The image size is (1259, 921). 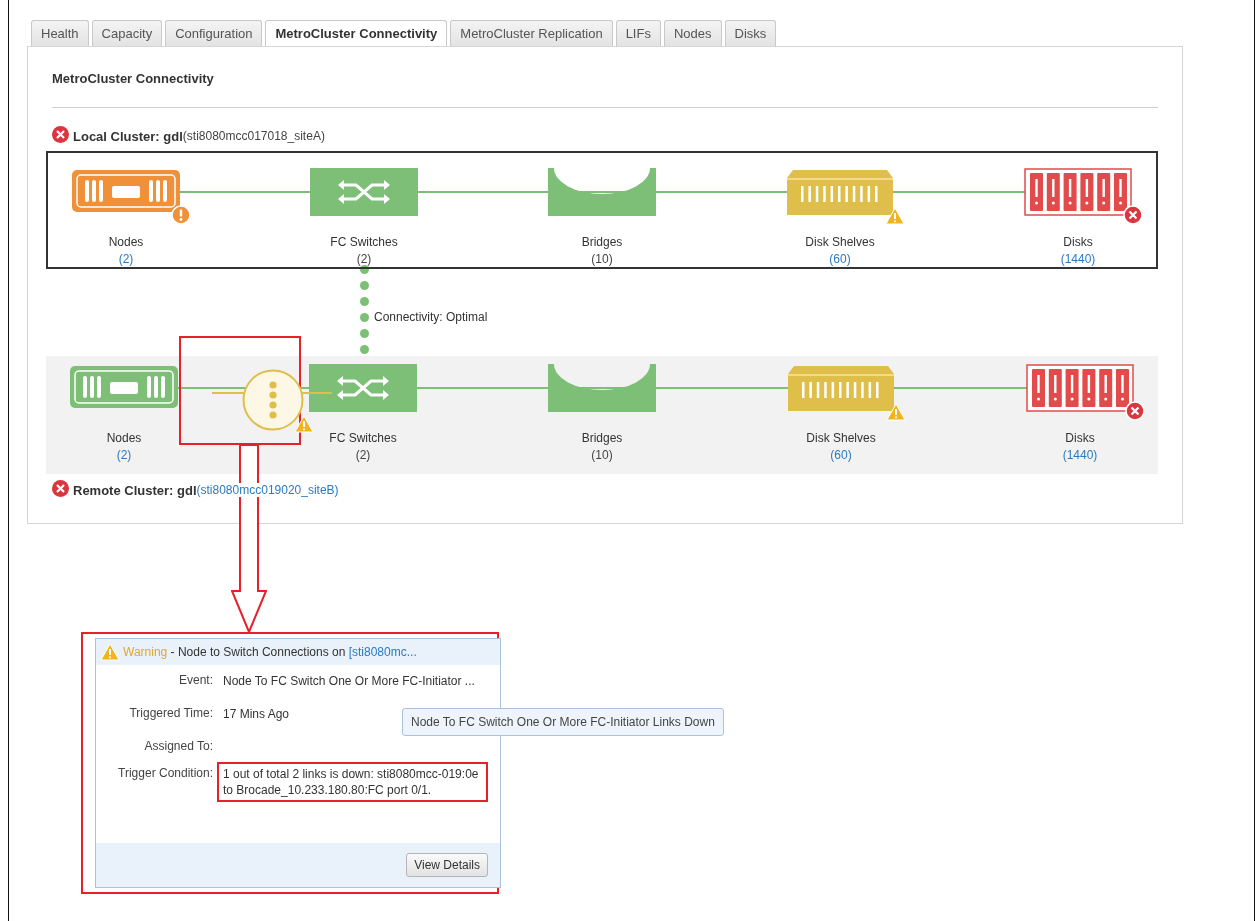 What do you see at coordinates (253, 136) in the screenshot?
I see `site-name: (sti8080mcc017018_siteA)` at bounding box center [253, 136].